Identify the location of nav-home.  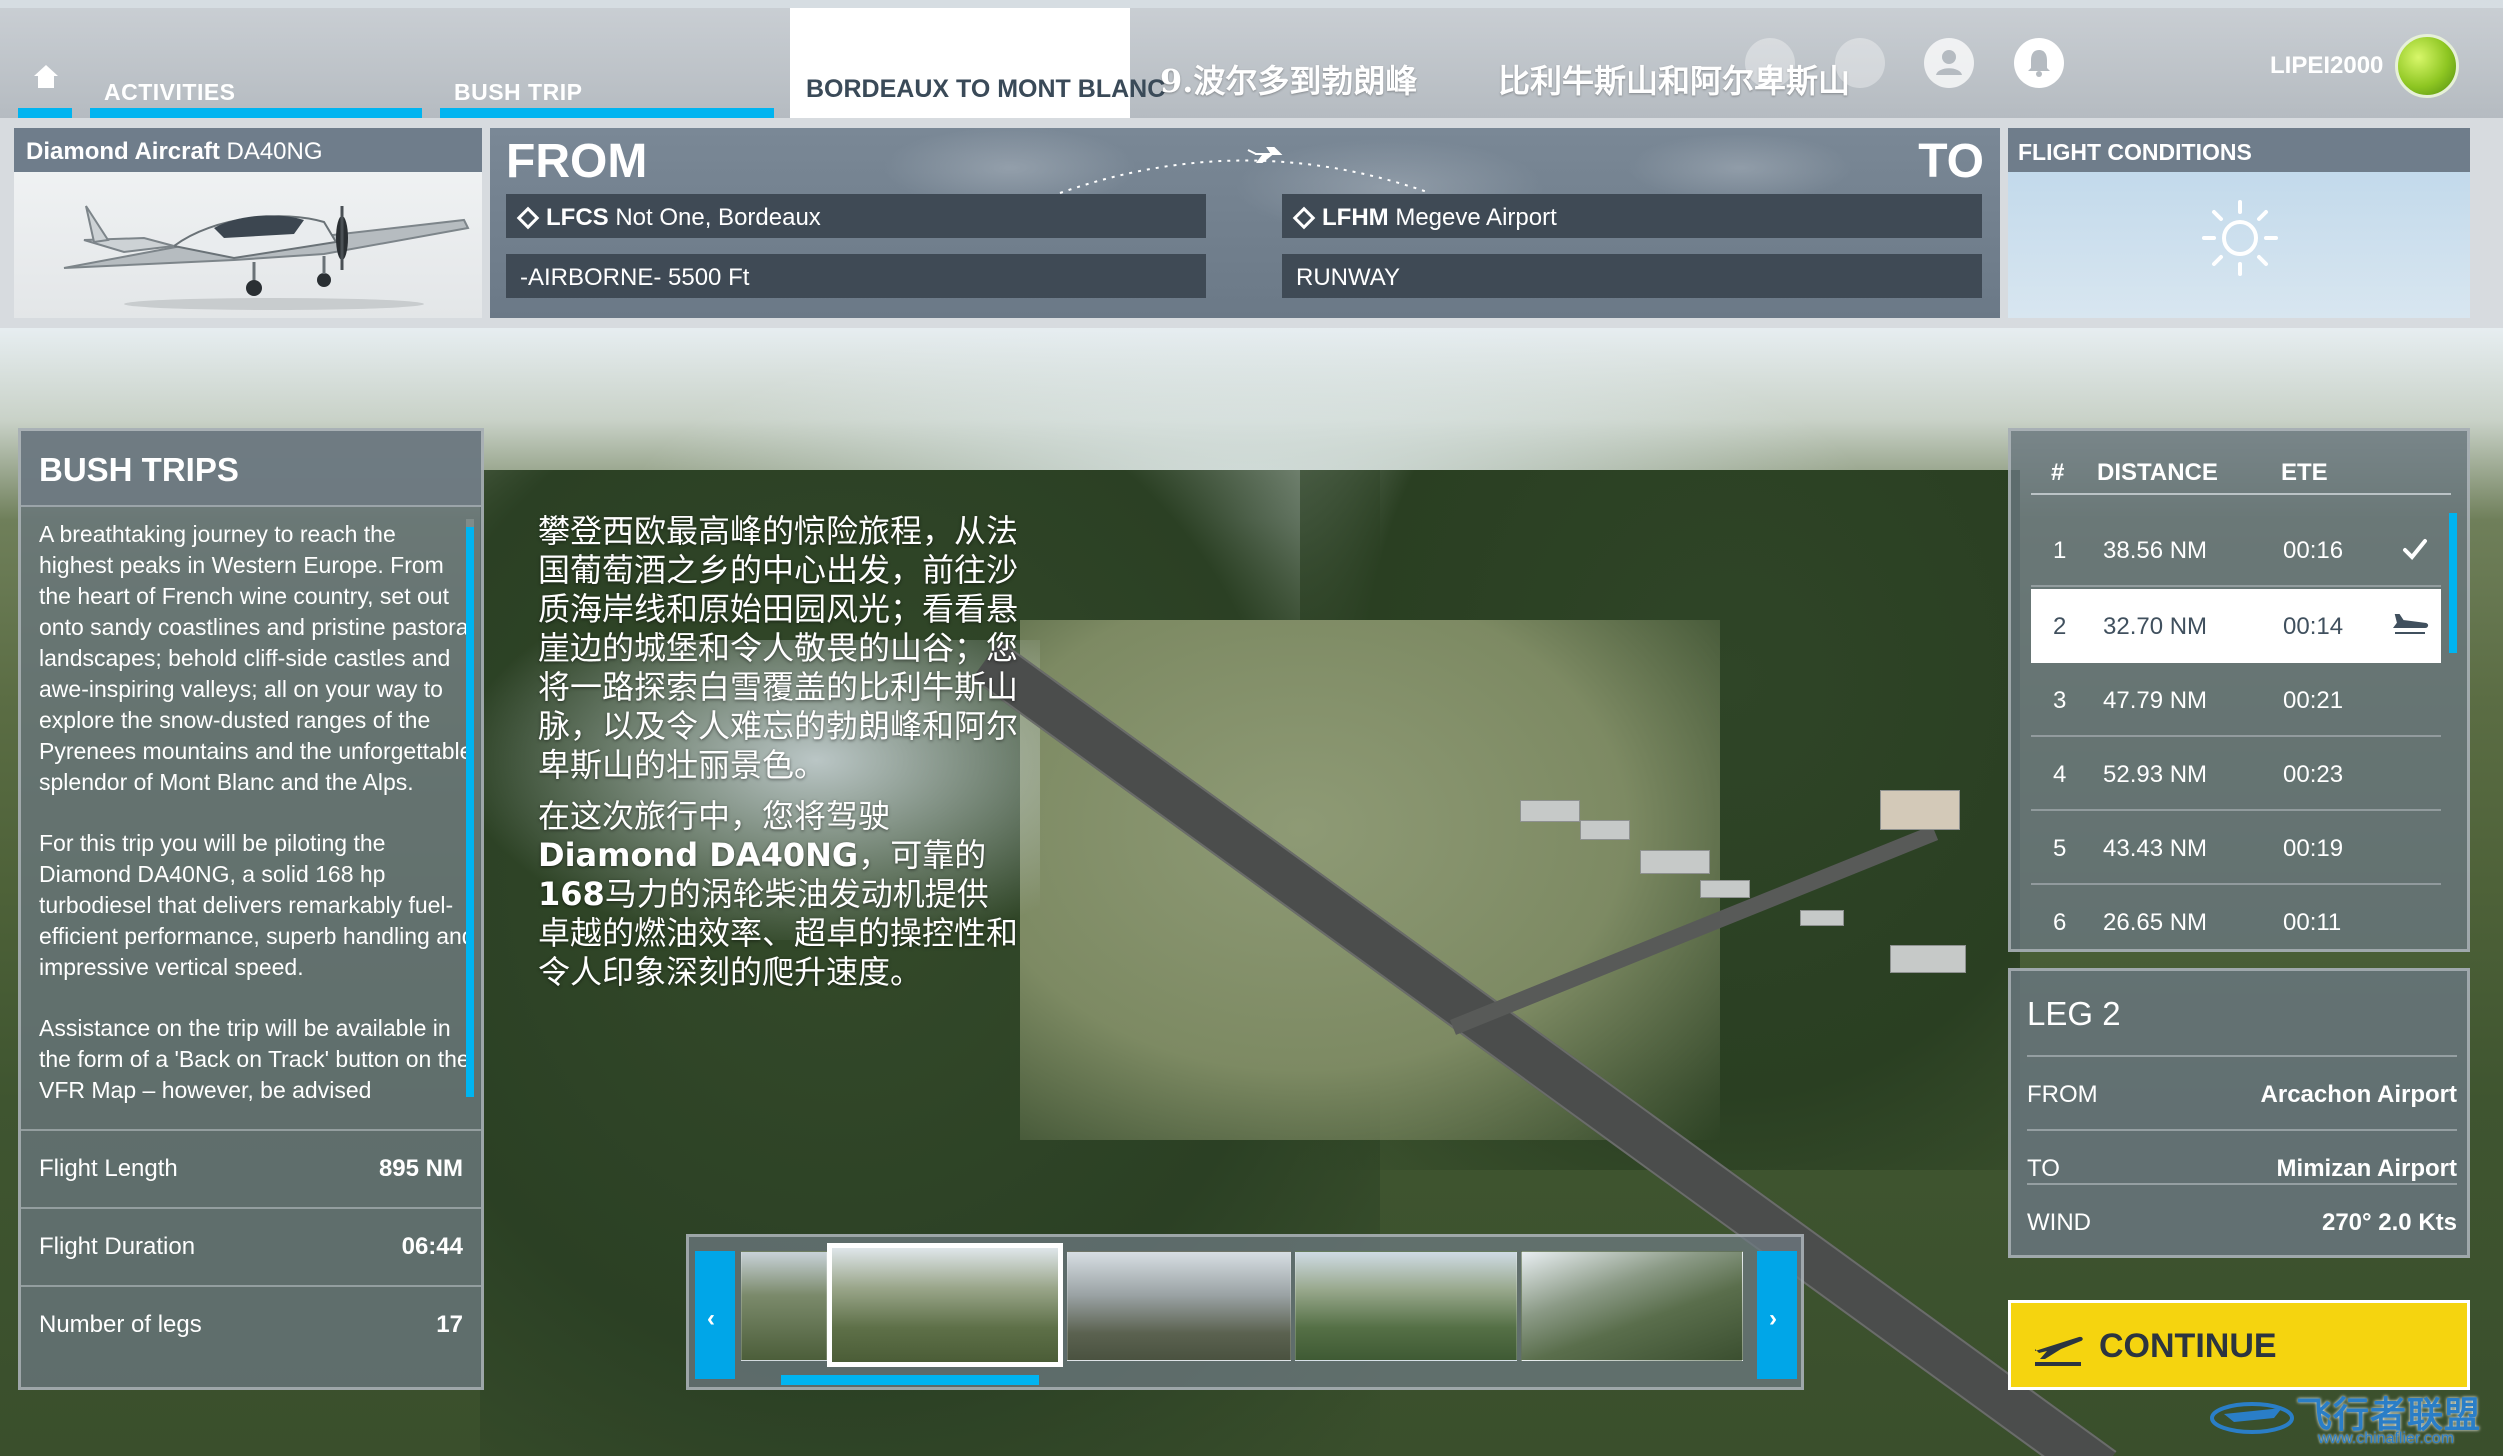
(45, 63).